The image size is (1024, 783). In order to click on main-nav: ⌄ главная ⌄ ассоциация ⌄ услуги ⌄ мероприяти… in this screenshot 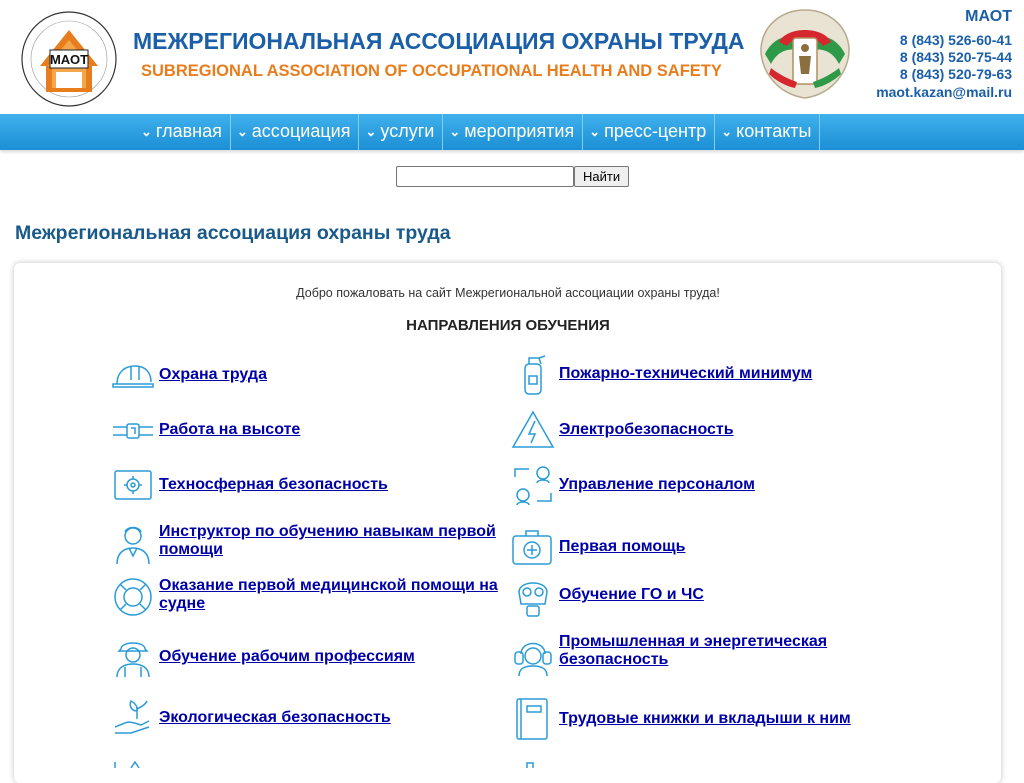, I will do `click(512, 132)`.